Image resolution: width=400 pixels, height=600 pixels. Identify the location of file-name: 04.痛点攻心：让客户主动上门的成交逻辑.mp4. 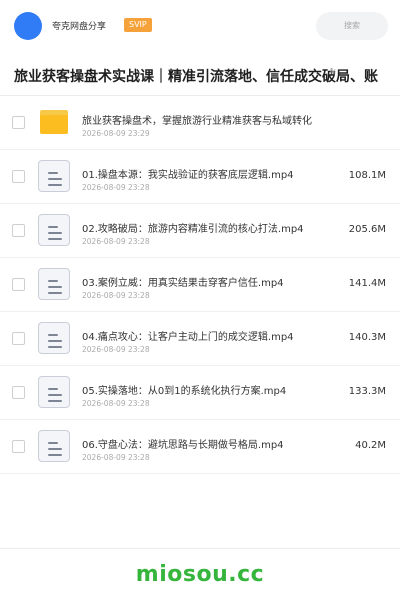
(188, 337).